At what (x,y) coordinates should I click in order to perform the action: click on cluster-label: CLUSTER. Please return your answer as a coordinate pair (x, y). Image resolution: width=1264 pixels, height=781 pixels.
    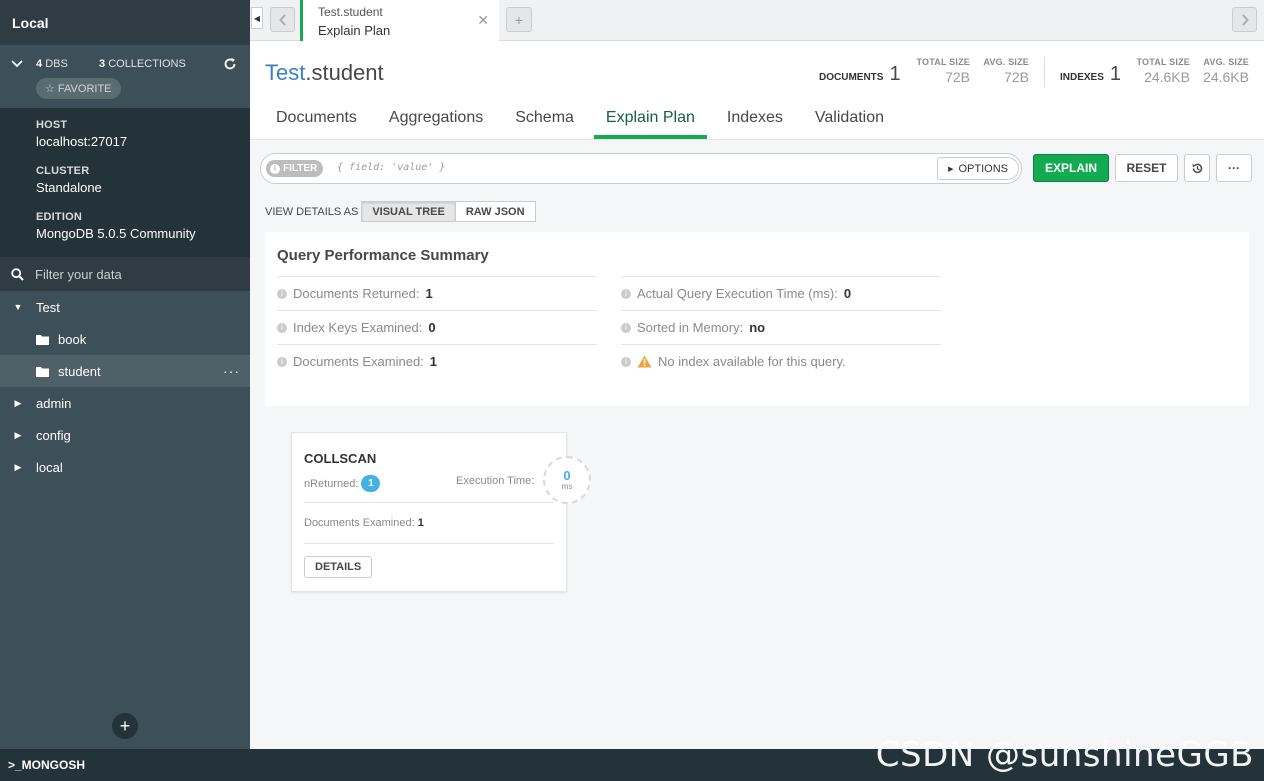
    Looking at the image, I should click on (63, 171).